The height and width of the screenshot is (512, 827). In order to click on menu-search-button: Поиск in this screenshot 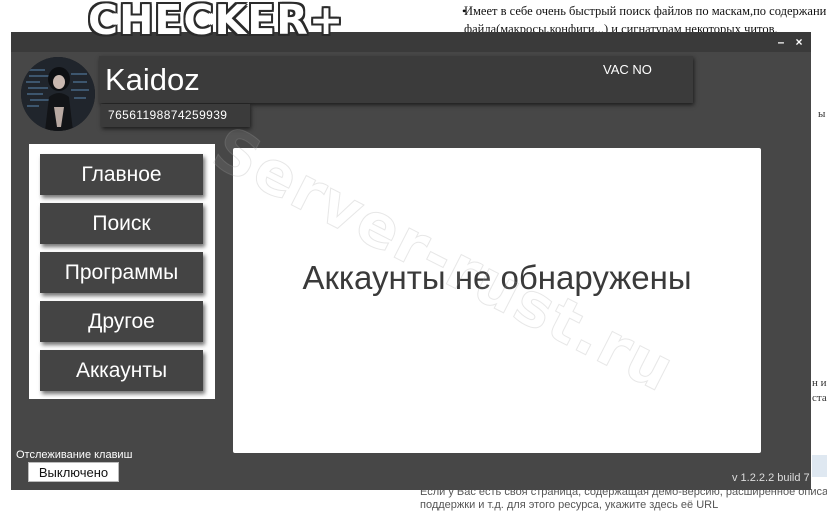, I will do `click(121, 223)`.